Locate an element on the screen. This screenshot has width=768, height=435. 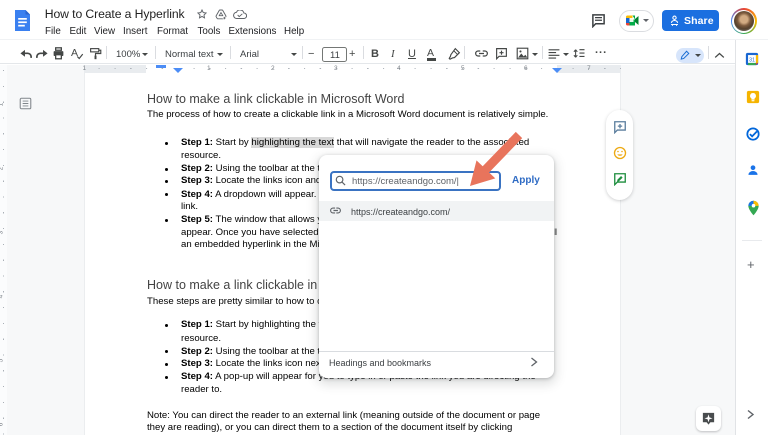
svg-text: 31 is located at coordinates (752, 60).